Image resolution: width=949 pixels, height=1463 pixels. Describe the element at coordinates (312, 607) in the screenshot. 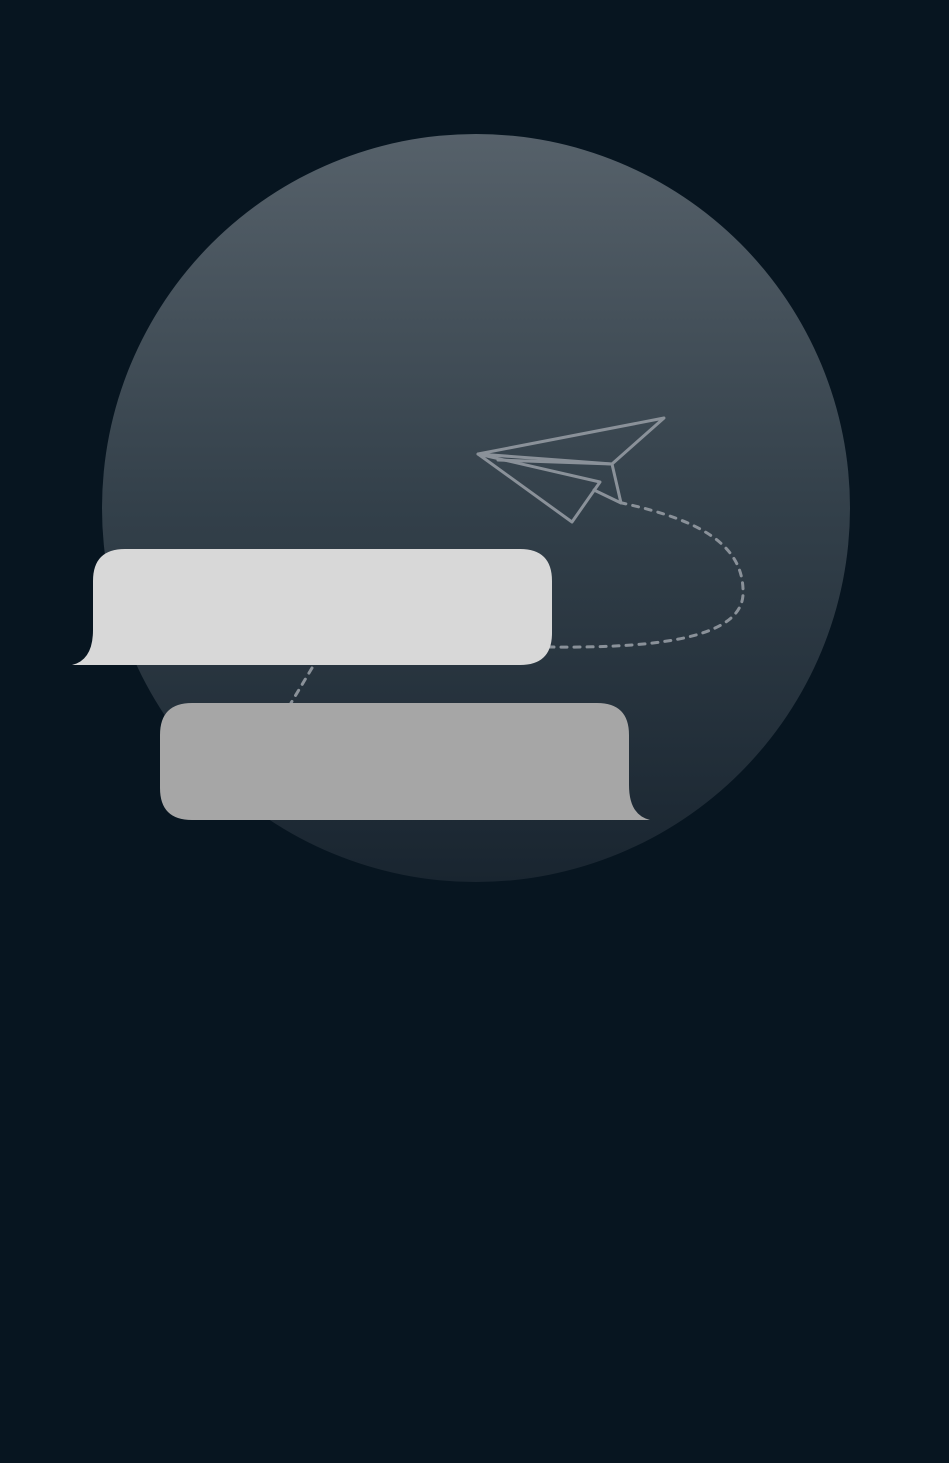

I see `chat-bubble-incoming` at that location.